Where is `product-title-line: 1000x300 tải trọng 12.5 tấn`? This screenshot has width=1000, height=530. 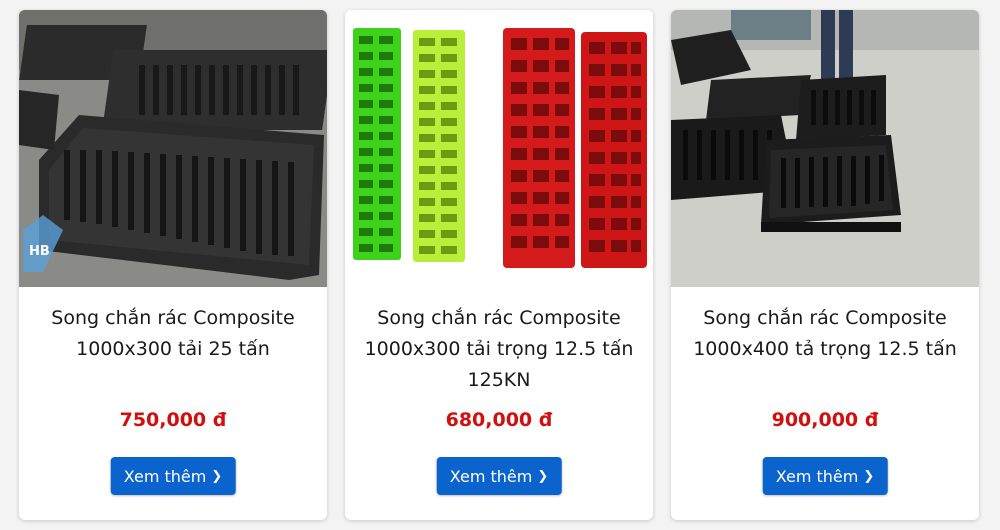
product-title-line: 1000x300 tải trọng 12.5 tấn is located at coordinates (499, 349).